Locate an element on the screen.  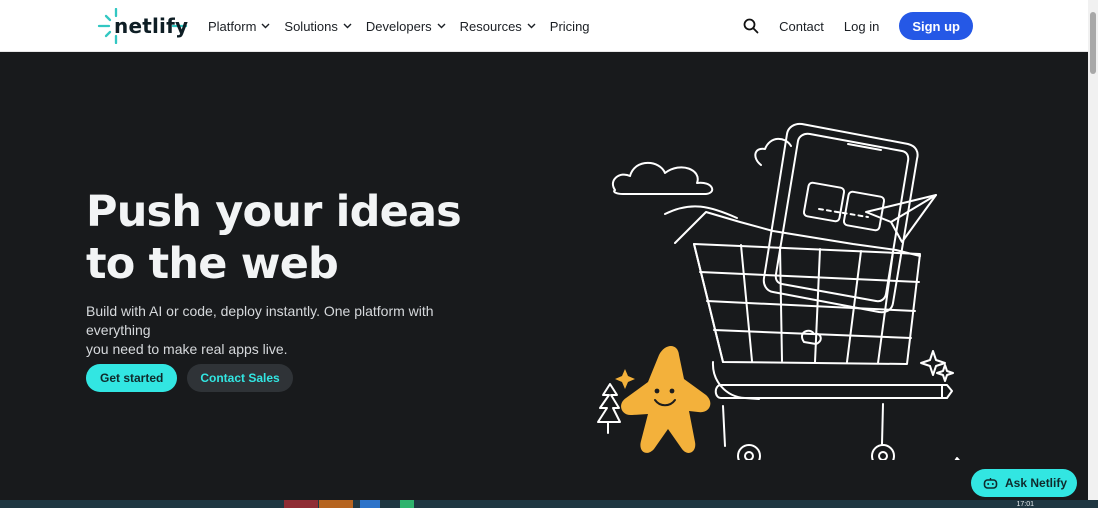
hero-title-line-1: Push your ideas is located at coordinates (274, 212).